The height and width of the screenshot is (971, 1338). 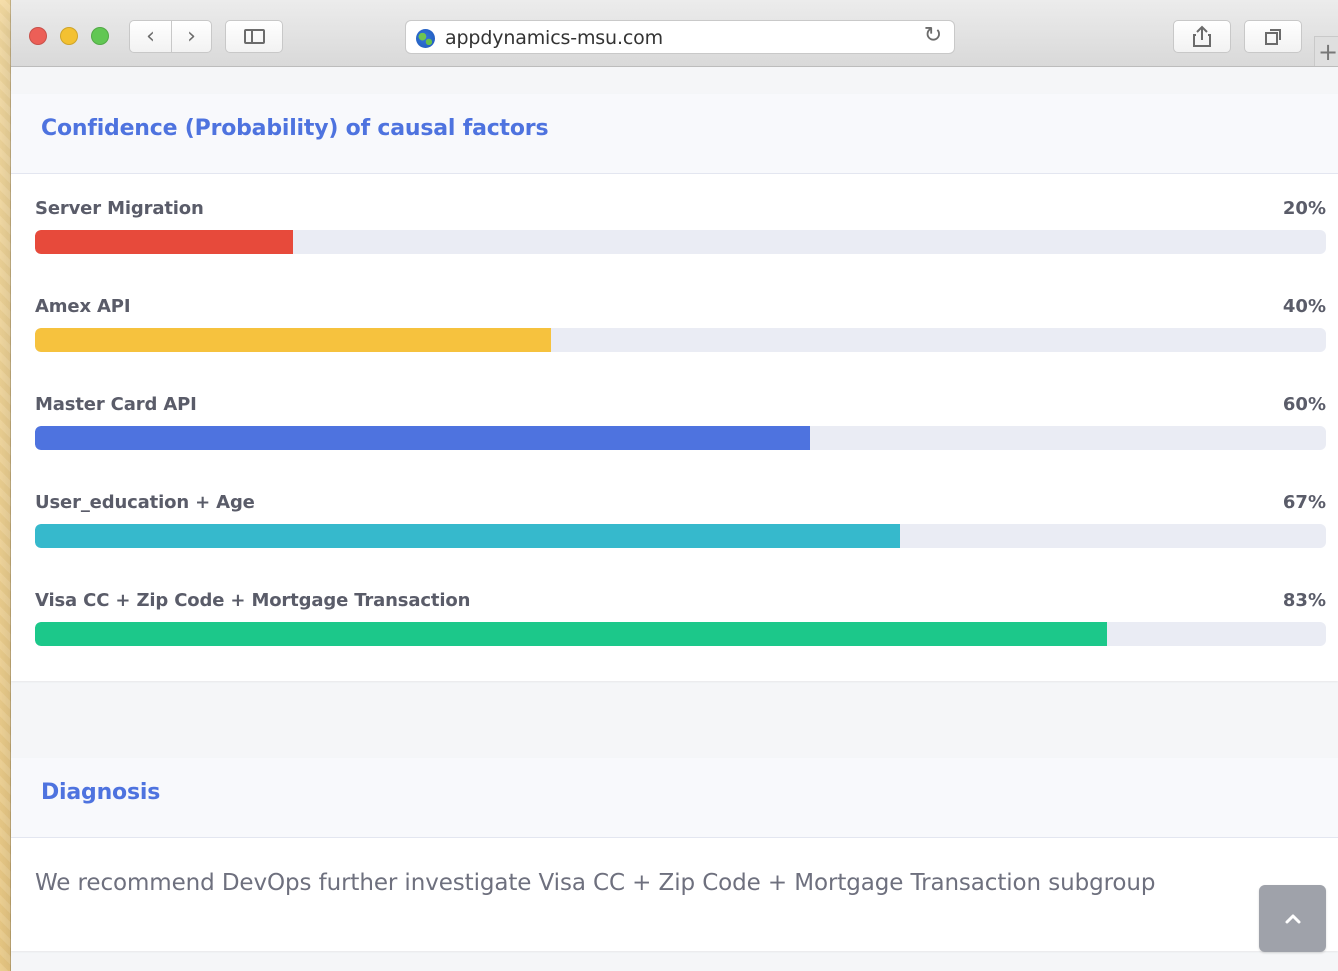 What do you see at coordinates (1326, 51) in the screenshot?
I see `new-tab-button: +` at bounding box center [1326, 51].